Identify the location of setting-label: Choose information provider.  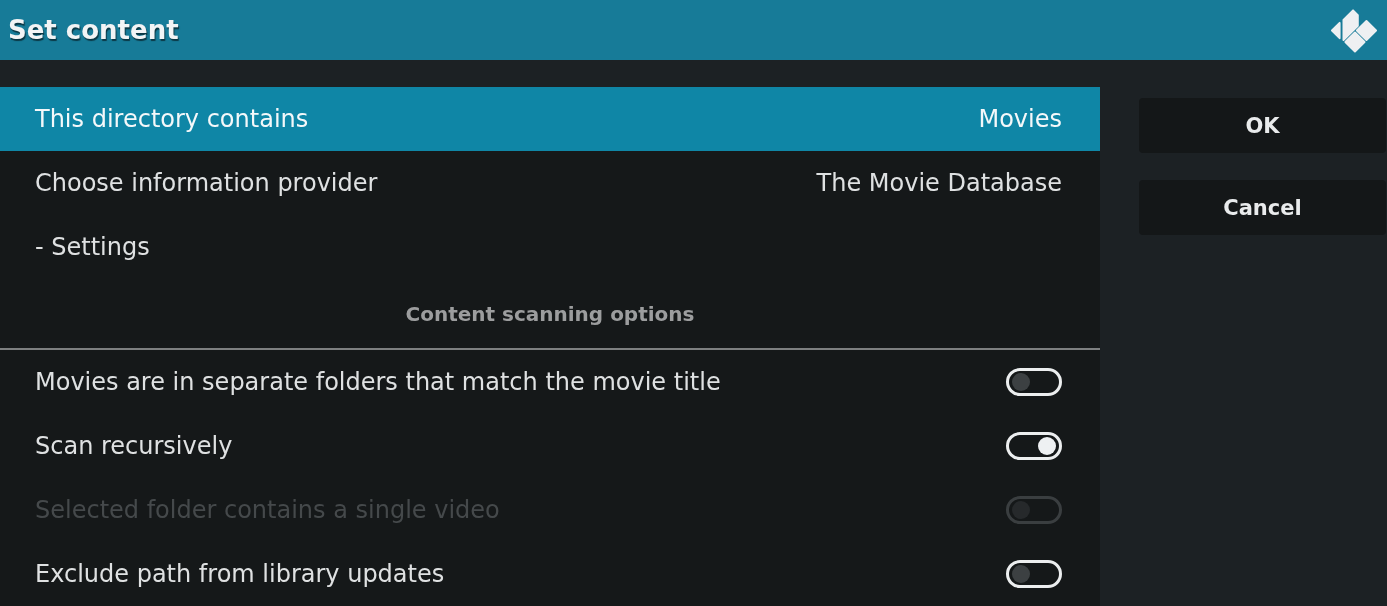
(206, 183).